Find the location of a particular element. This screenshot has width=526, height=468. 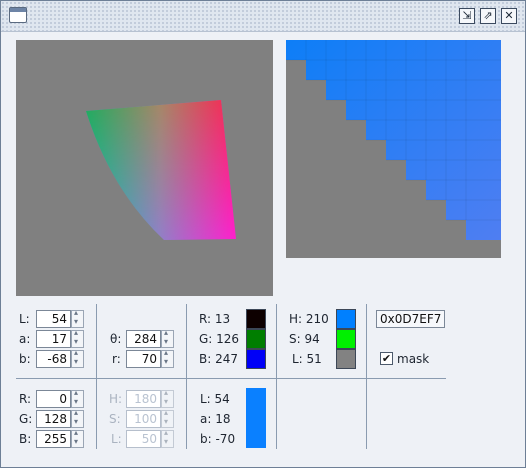

hsl-input-s-spinner is located at coordinates (167, 418).